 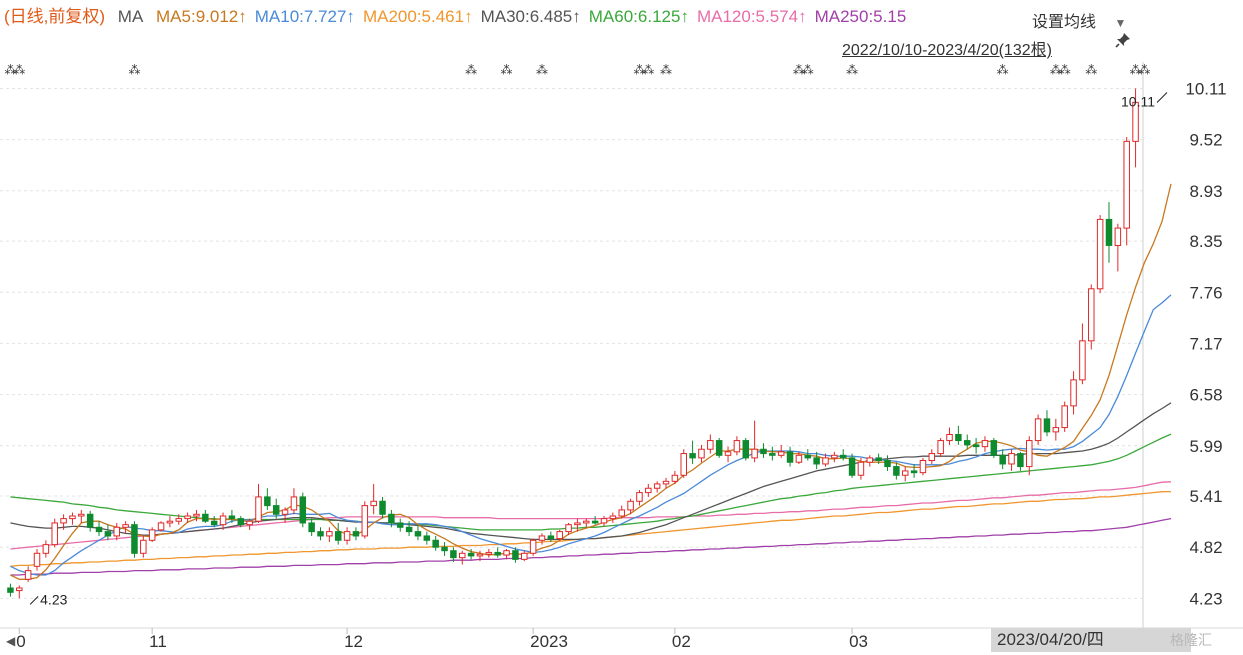 What do you see at coordinates (1205, 395) in the screenshot?
I see `y-tick-label: 6.58` at bounding box center [1205, 395].